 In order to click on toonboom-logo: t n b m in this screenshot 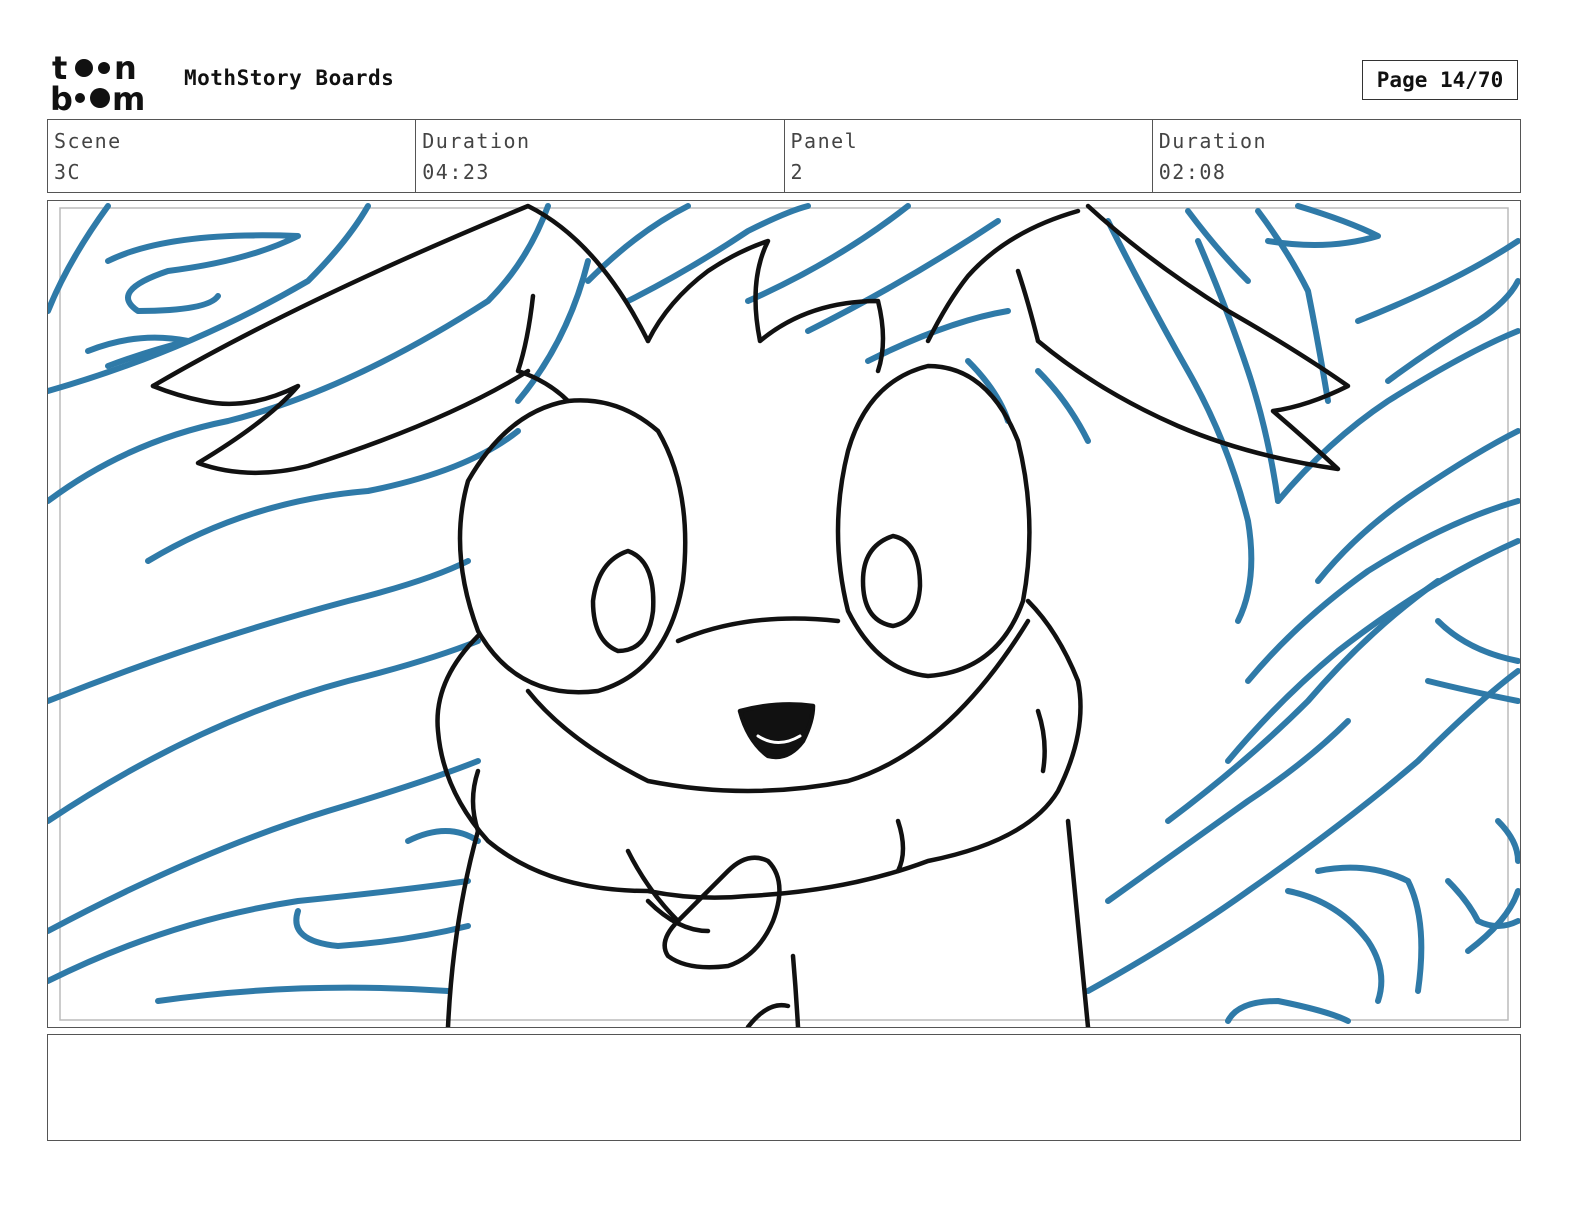, I will do `click(97, 82)`.